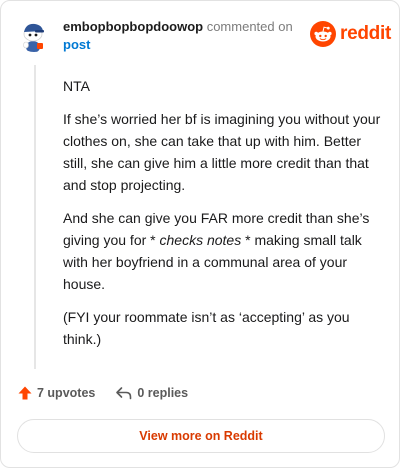 The image size is (400, 468). Describe the element at coordinates (25, 393) in the screenshot. I see `upvote-arrow-icon` at that location.